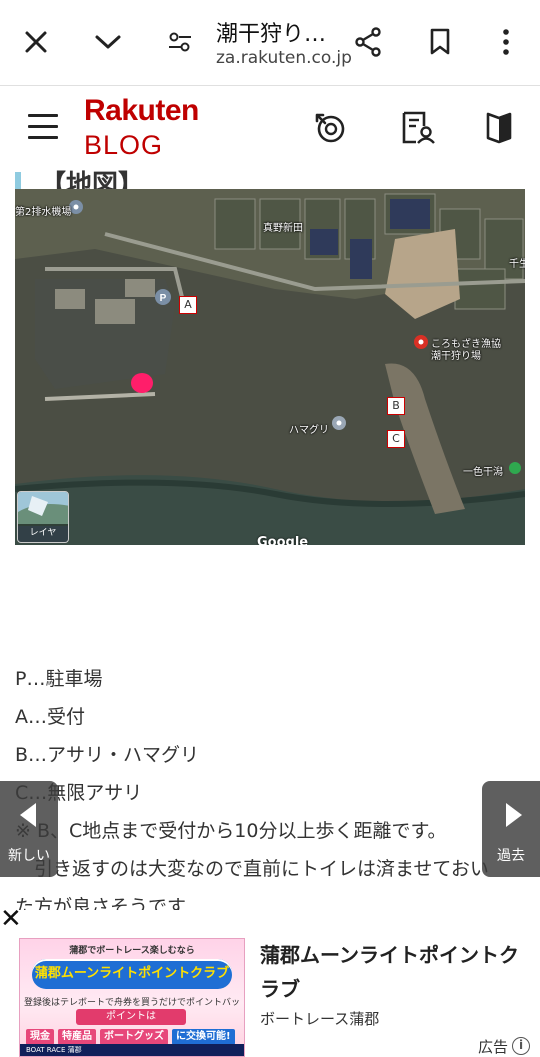  Describe the element at coordinates (77, 1037) in the screenshot. I see `ad-tag: 特産品` at that location.